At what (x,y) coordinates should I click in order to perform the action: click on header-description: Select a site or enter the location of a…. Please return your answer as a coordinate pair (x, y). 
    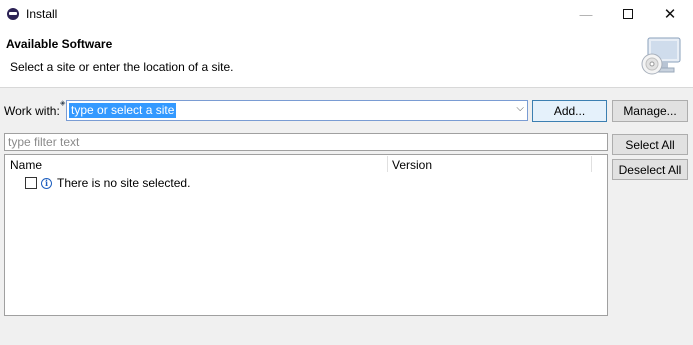
    Looking at the image, I should click on (122, 67).